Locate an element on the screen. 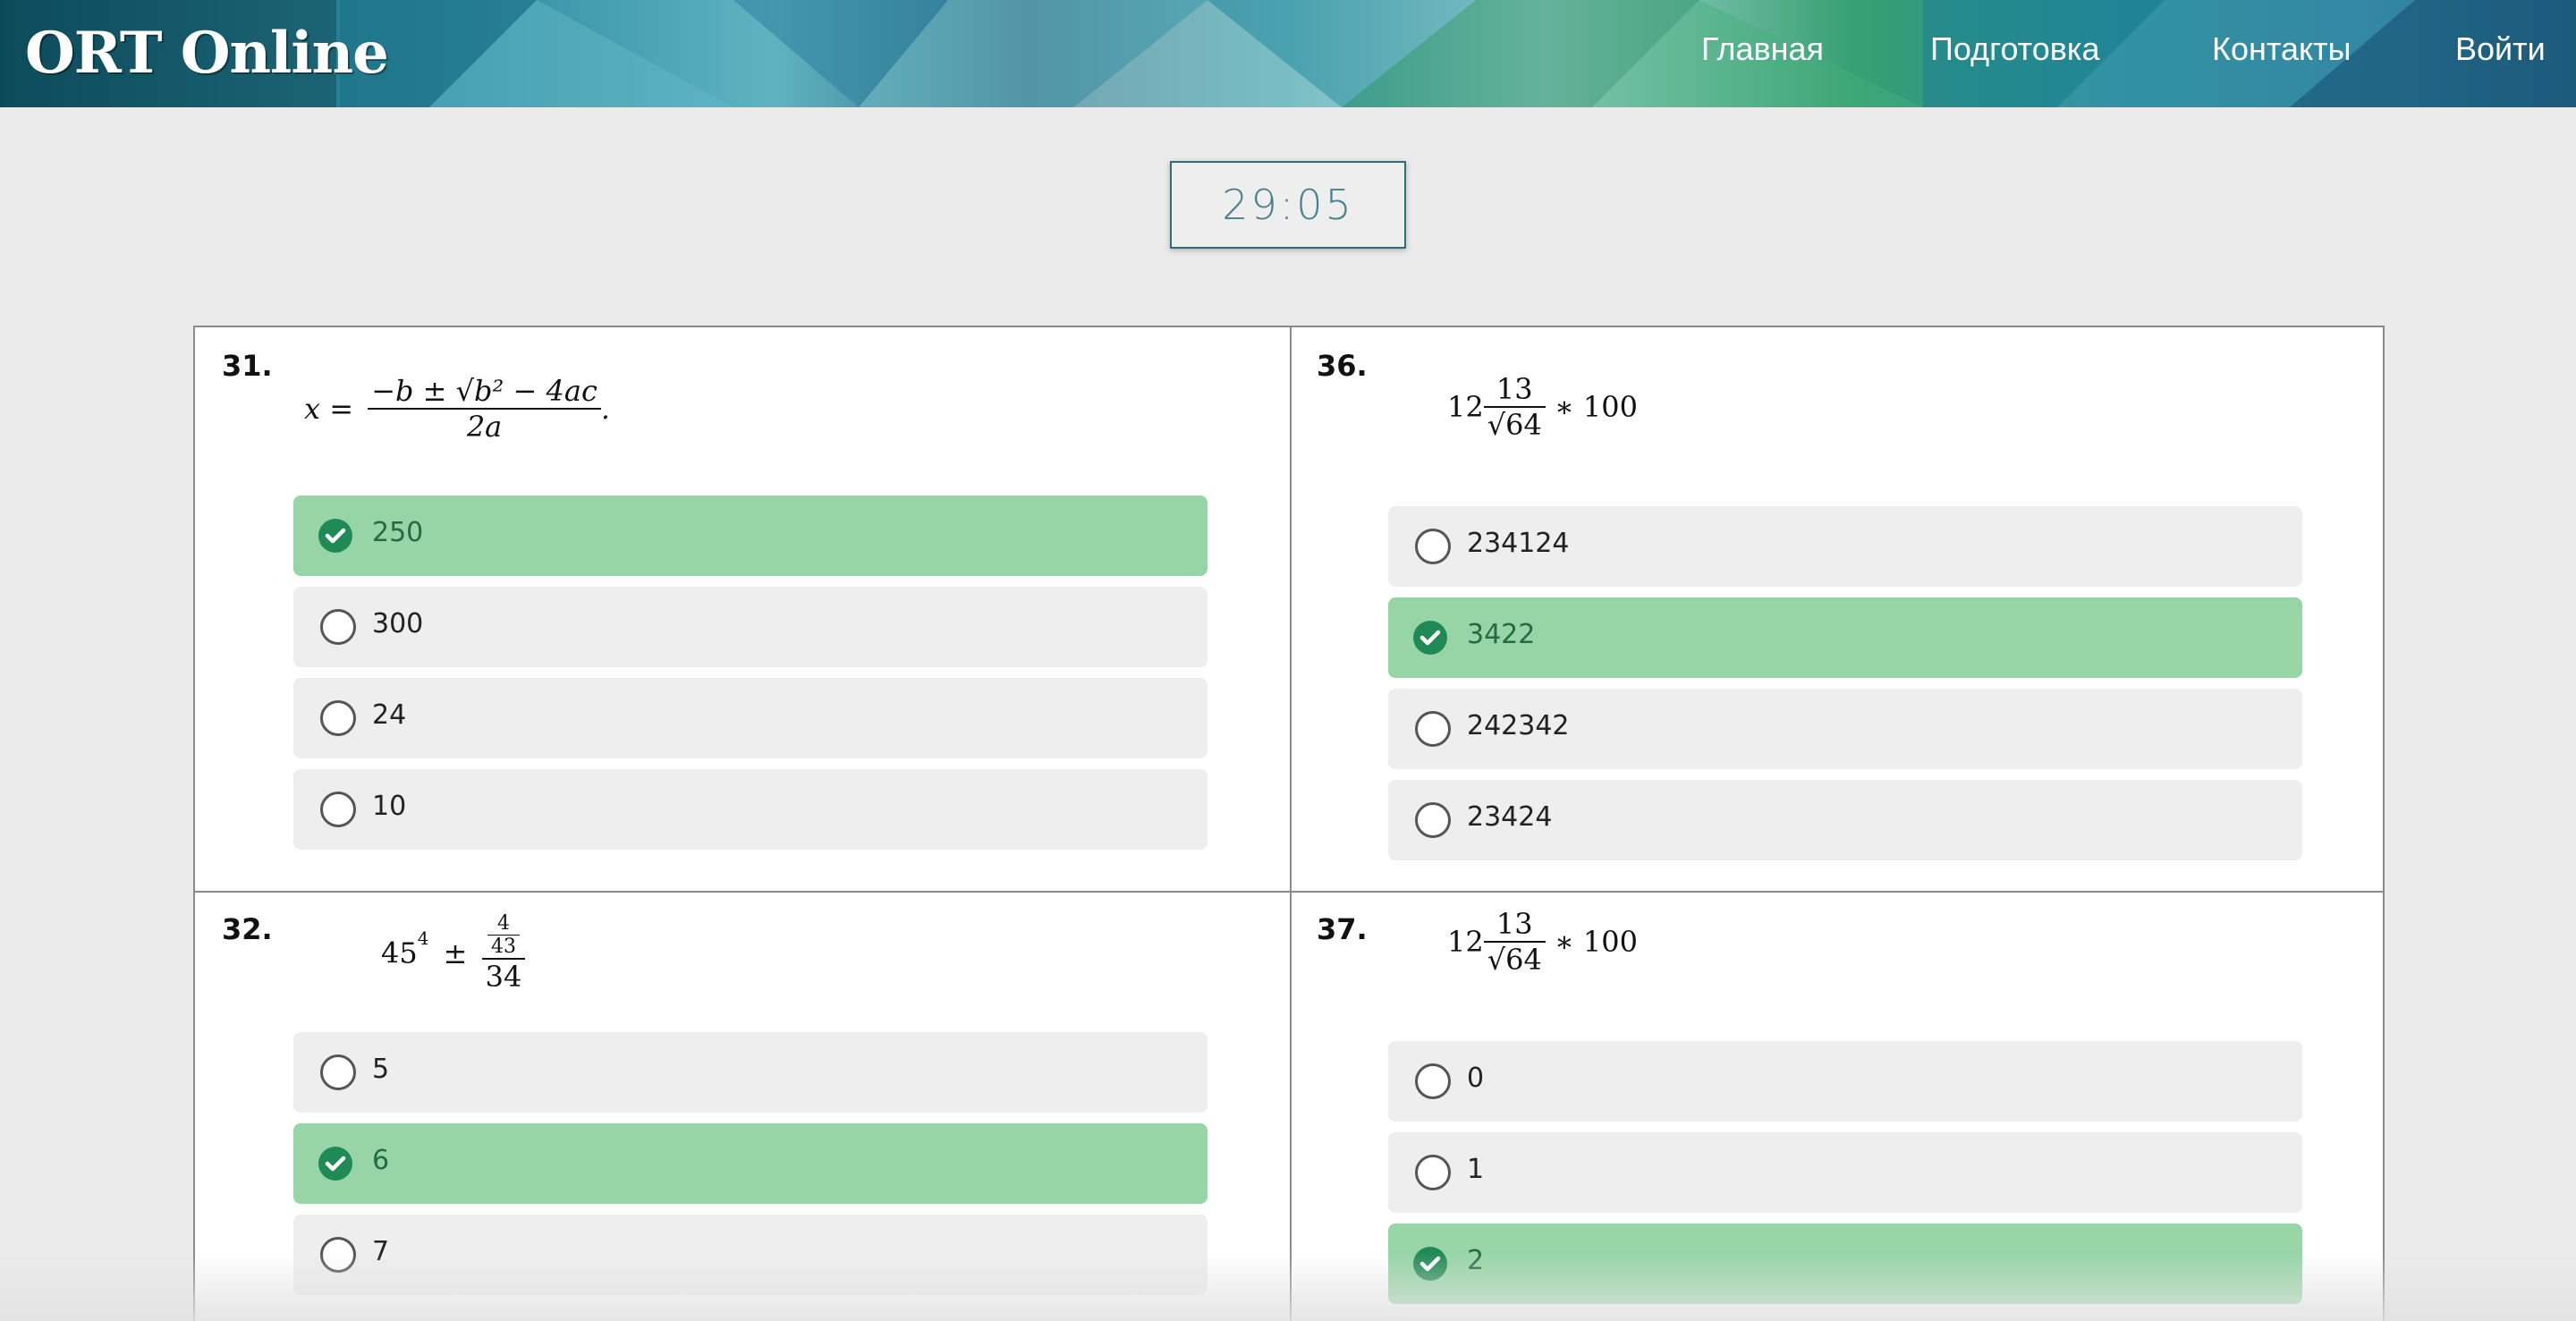 This screenshot has height=1321, width=2576. answer-option: 6 is located at coordinates (750, 1163).